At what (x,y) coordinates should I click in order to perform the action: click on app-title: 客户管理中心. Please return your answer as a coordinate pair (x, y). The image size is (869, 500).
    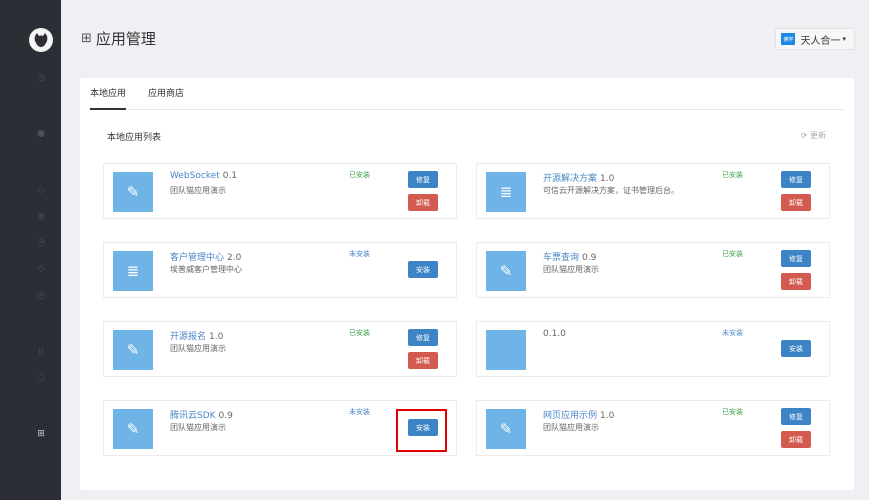
    Looking at the image, I should click on (197, 258).